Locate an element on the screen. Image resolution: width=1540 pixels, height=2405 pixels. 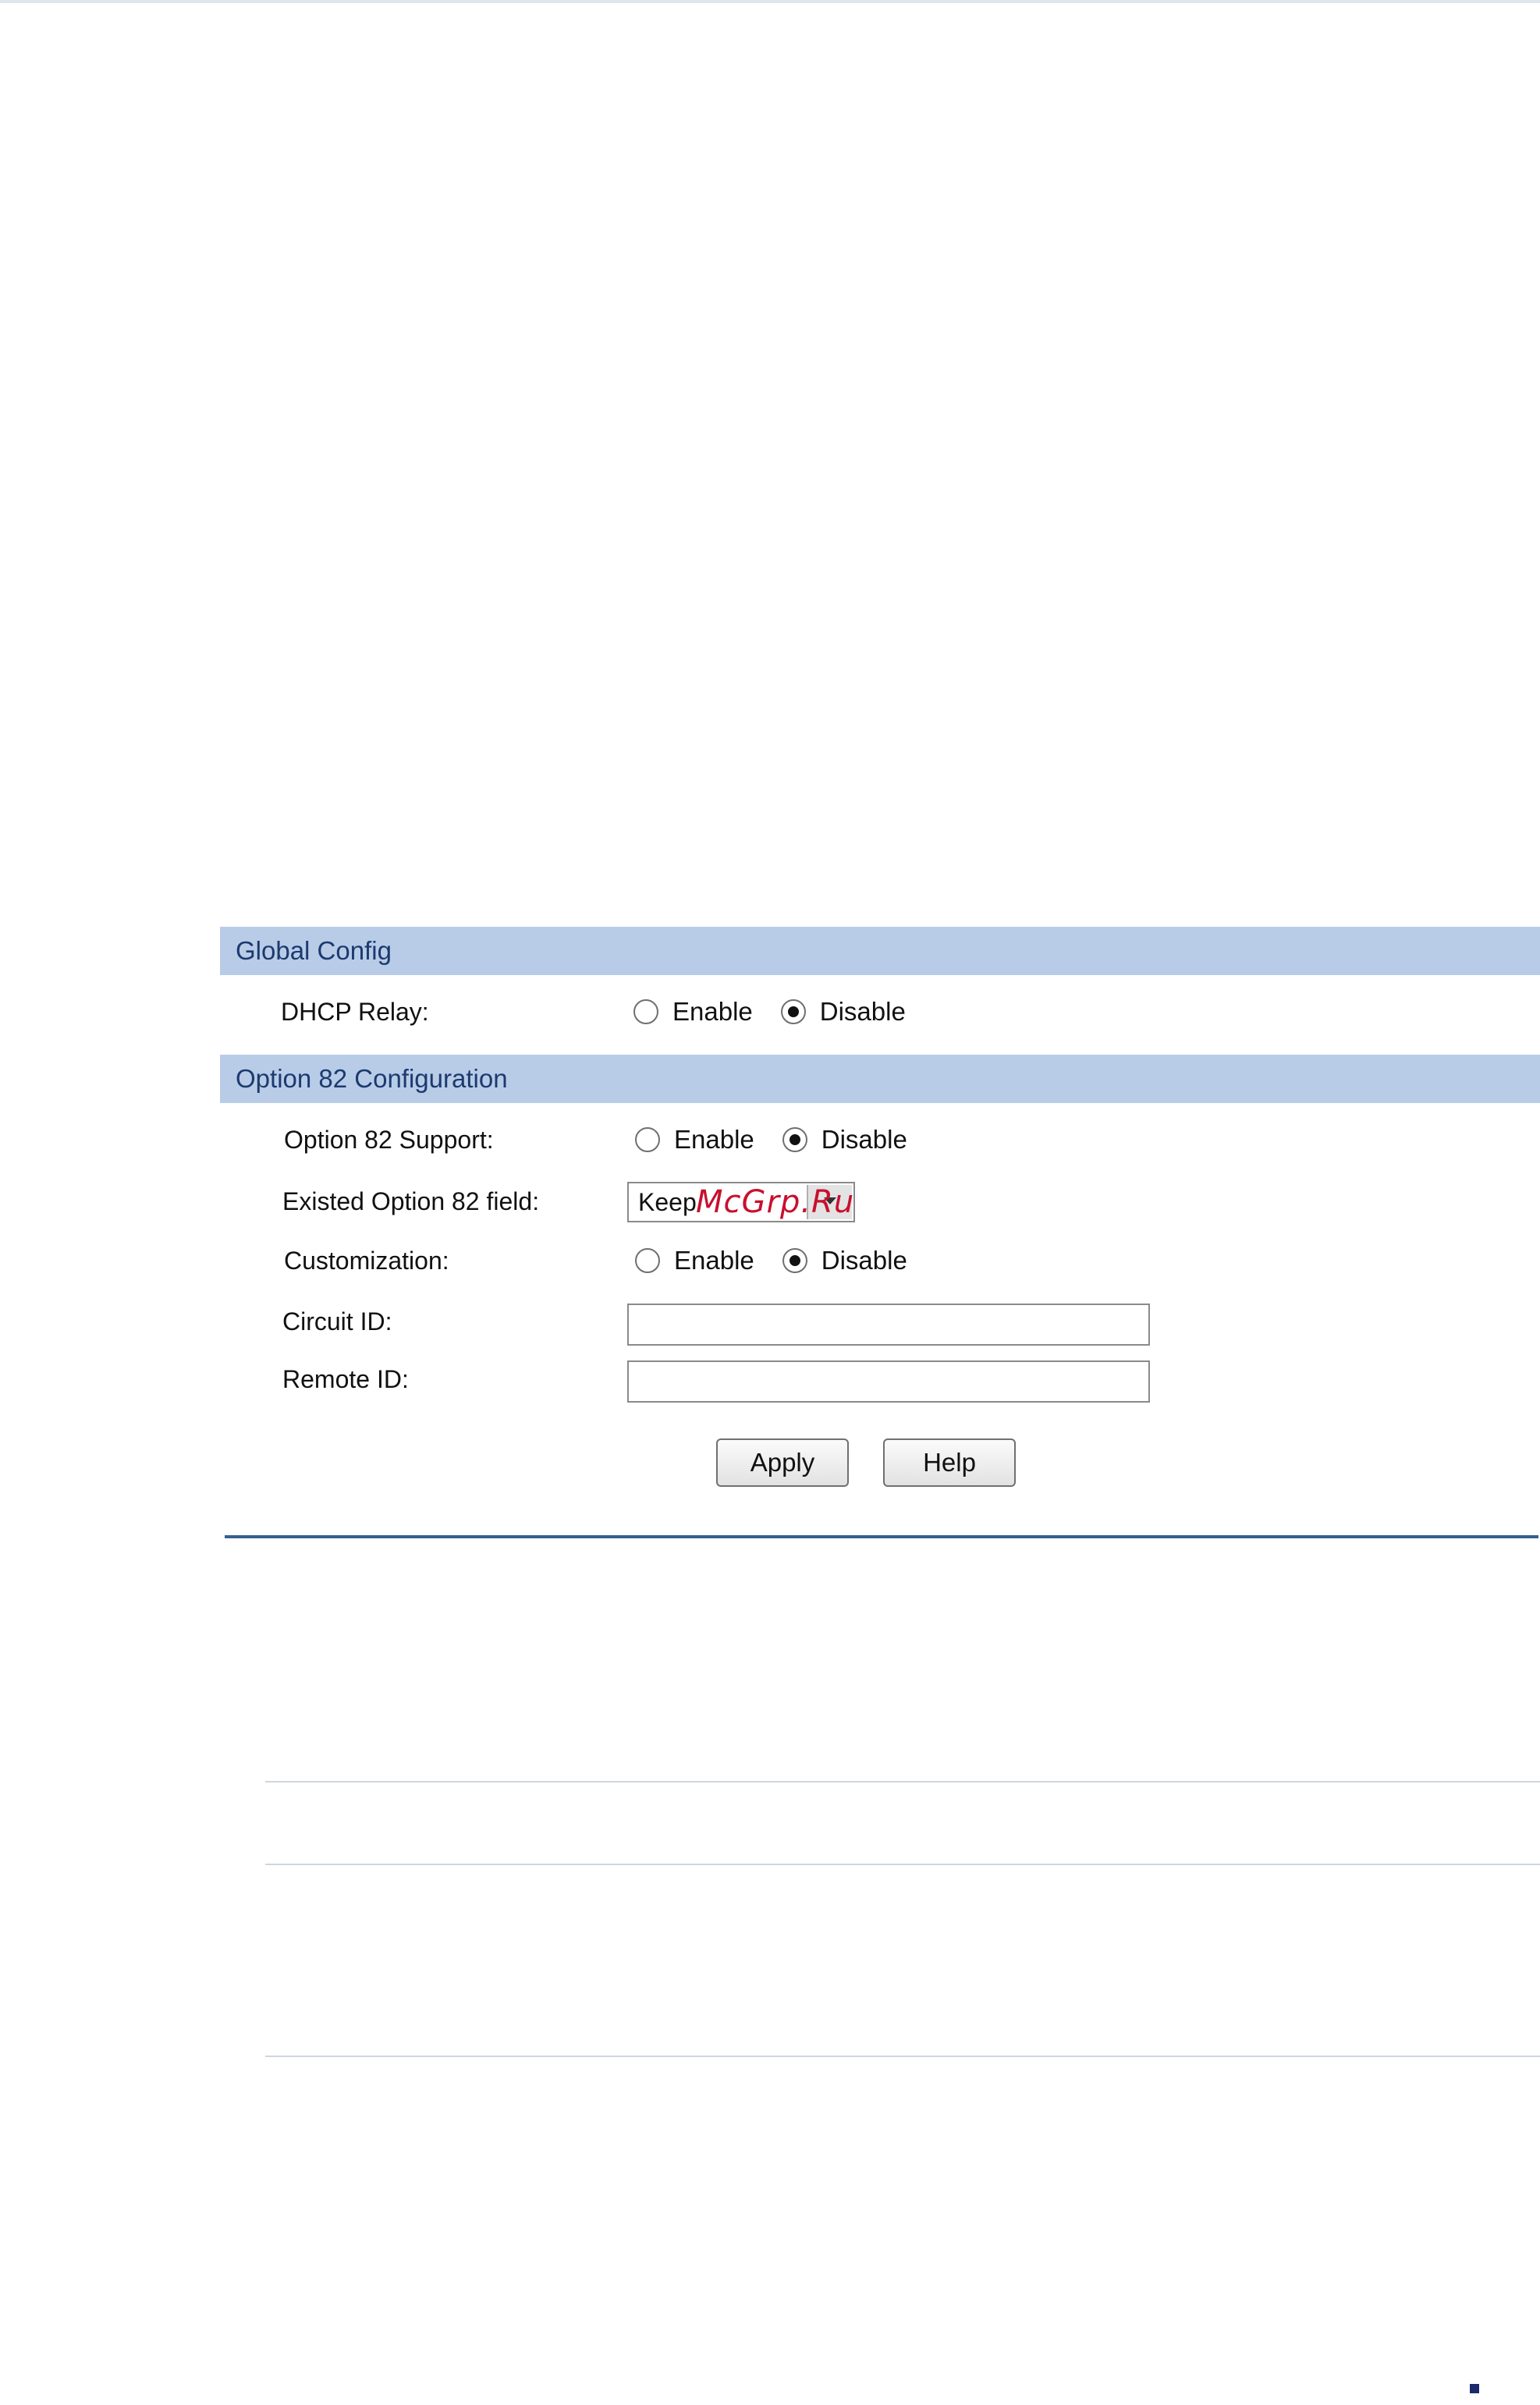
option82-support-label: Option 82 Support: is located at coordinates (389, 1140).